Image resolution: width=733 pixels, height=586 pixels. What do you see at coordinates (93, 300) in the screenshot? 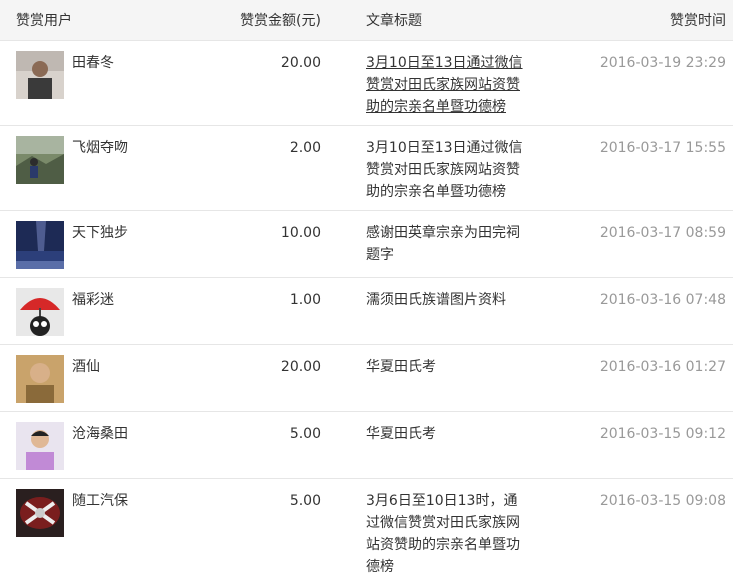
I see `username: 福彩迷` at bounding box center [93, 300].